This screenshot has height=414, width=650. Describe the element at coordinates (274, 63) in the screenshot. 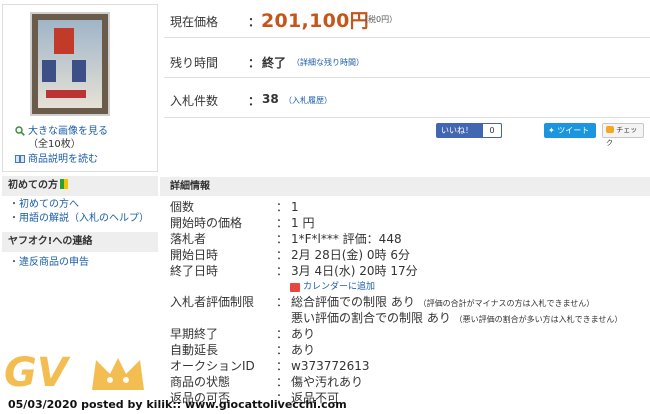

I see `time-left-value: 終了` at that location.